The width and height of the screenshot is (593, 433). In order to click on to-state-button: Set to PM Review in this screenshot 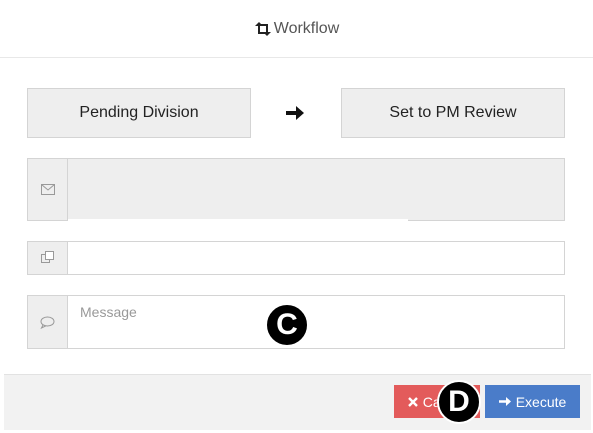, I will do `click(453, 113)`.